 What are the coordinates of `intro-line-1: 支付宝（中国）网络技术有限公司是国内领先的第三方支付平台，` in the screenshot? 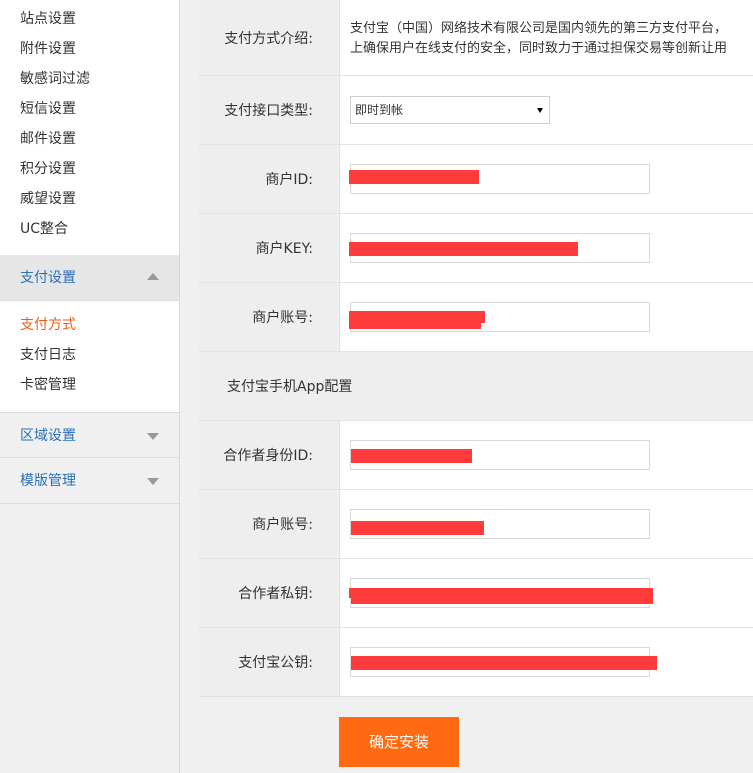 It's located at (539, 28).